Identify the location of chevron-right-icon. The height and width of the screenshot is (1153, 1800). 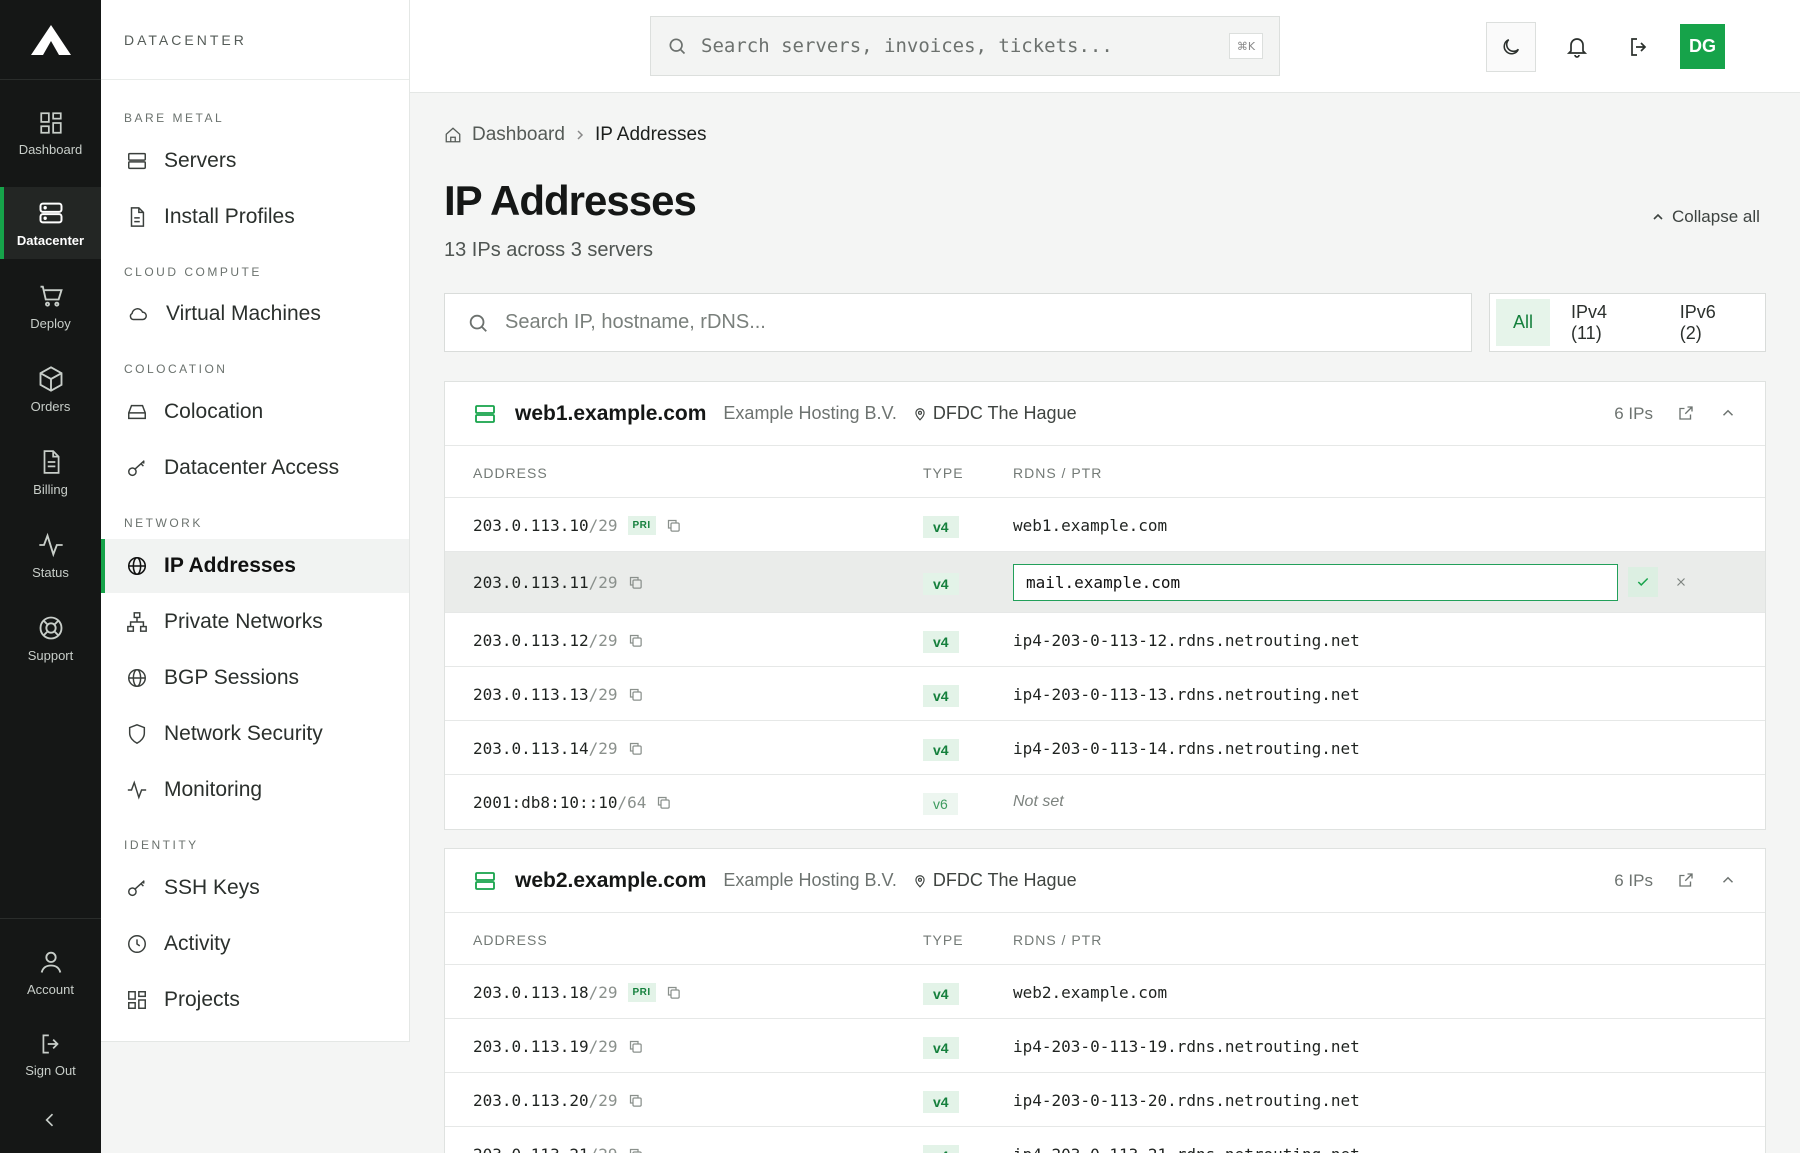
(580, 135).